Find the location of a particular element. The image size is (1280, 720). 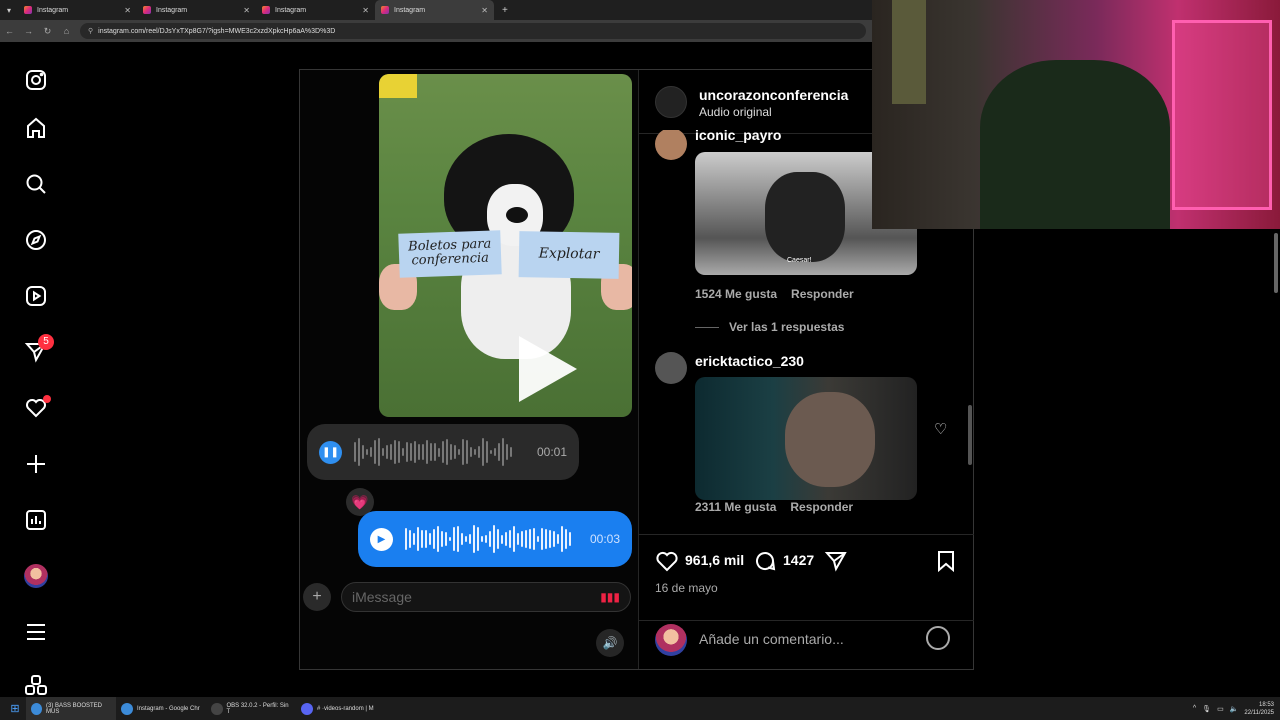

taskbar-item: (3) BASS BOOSTED MUS is located at coordinates (71, 708).